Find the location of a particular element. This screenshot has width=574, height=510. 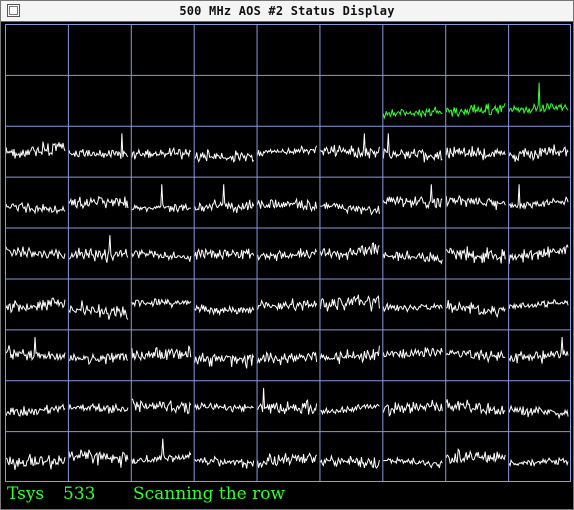

window-title: 500 MHz AOS #2 Status Display is located at coordinates (287, 11).